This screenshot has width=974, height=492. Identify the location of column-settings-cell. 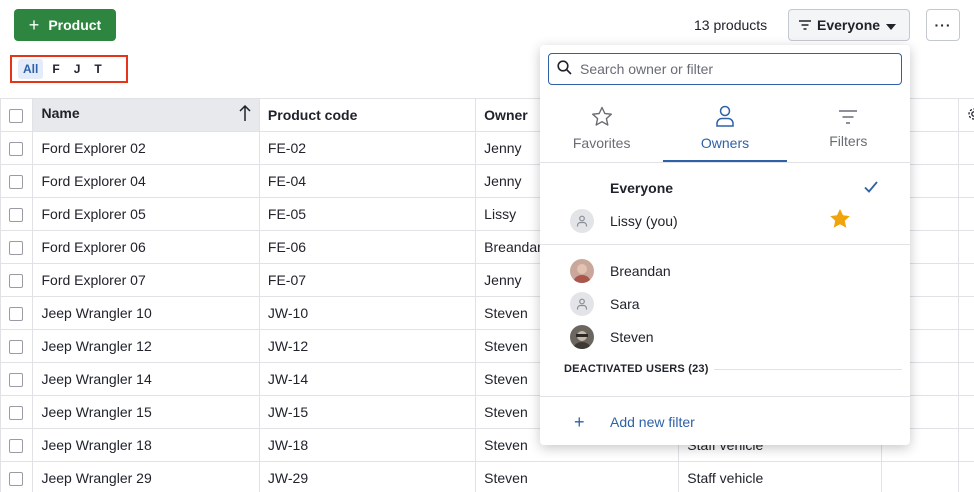
(966, 115).